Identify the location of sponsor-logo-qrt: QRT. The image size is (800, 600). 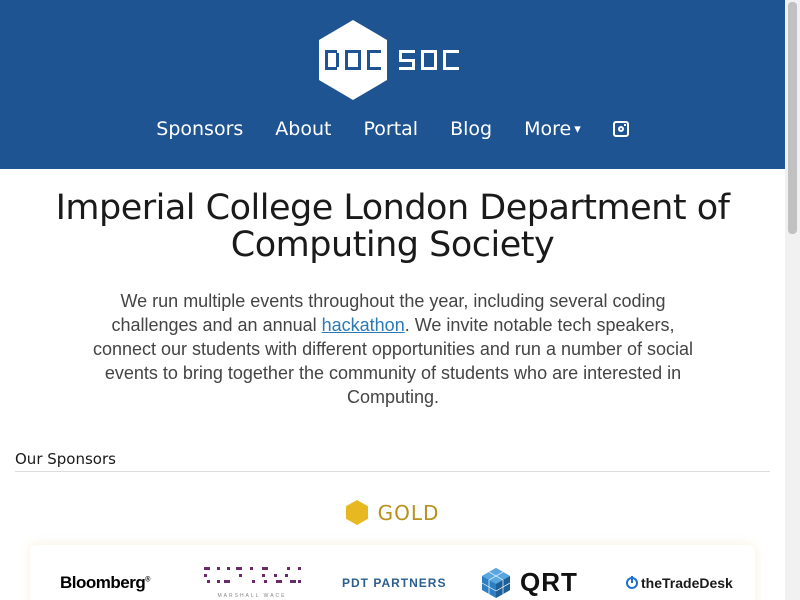
(530, 582).